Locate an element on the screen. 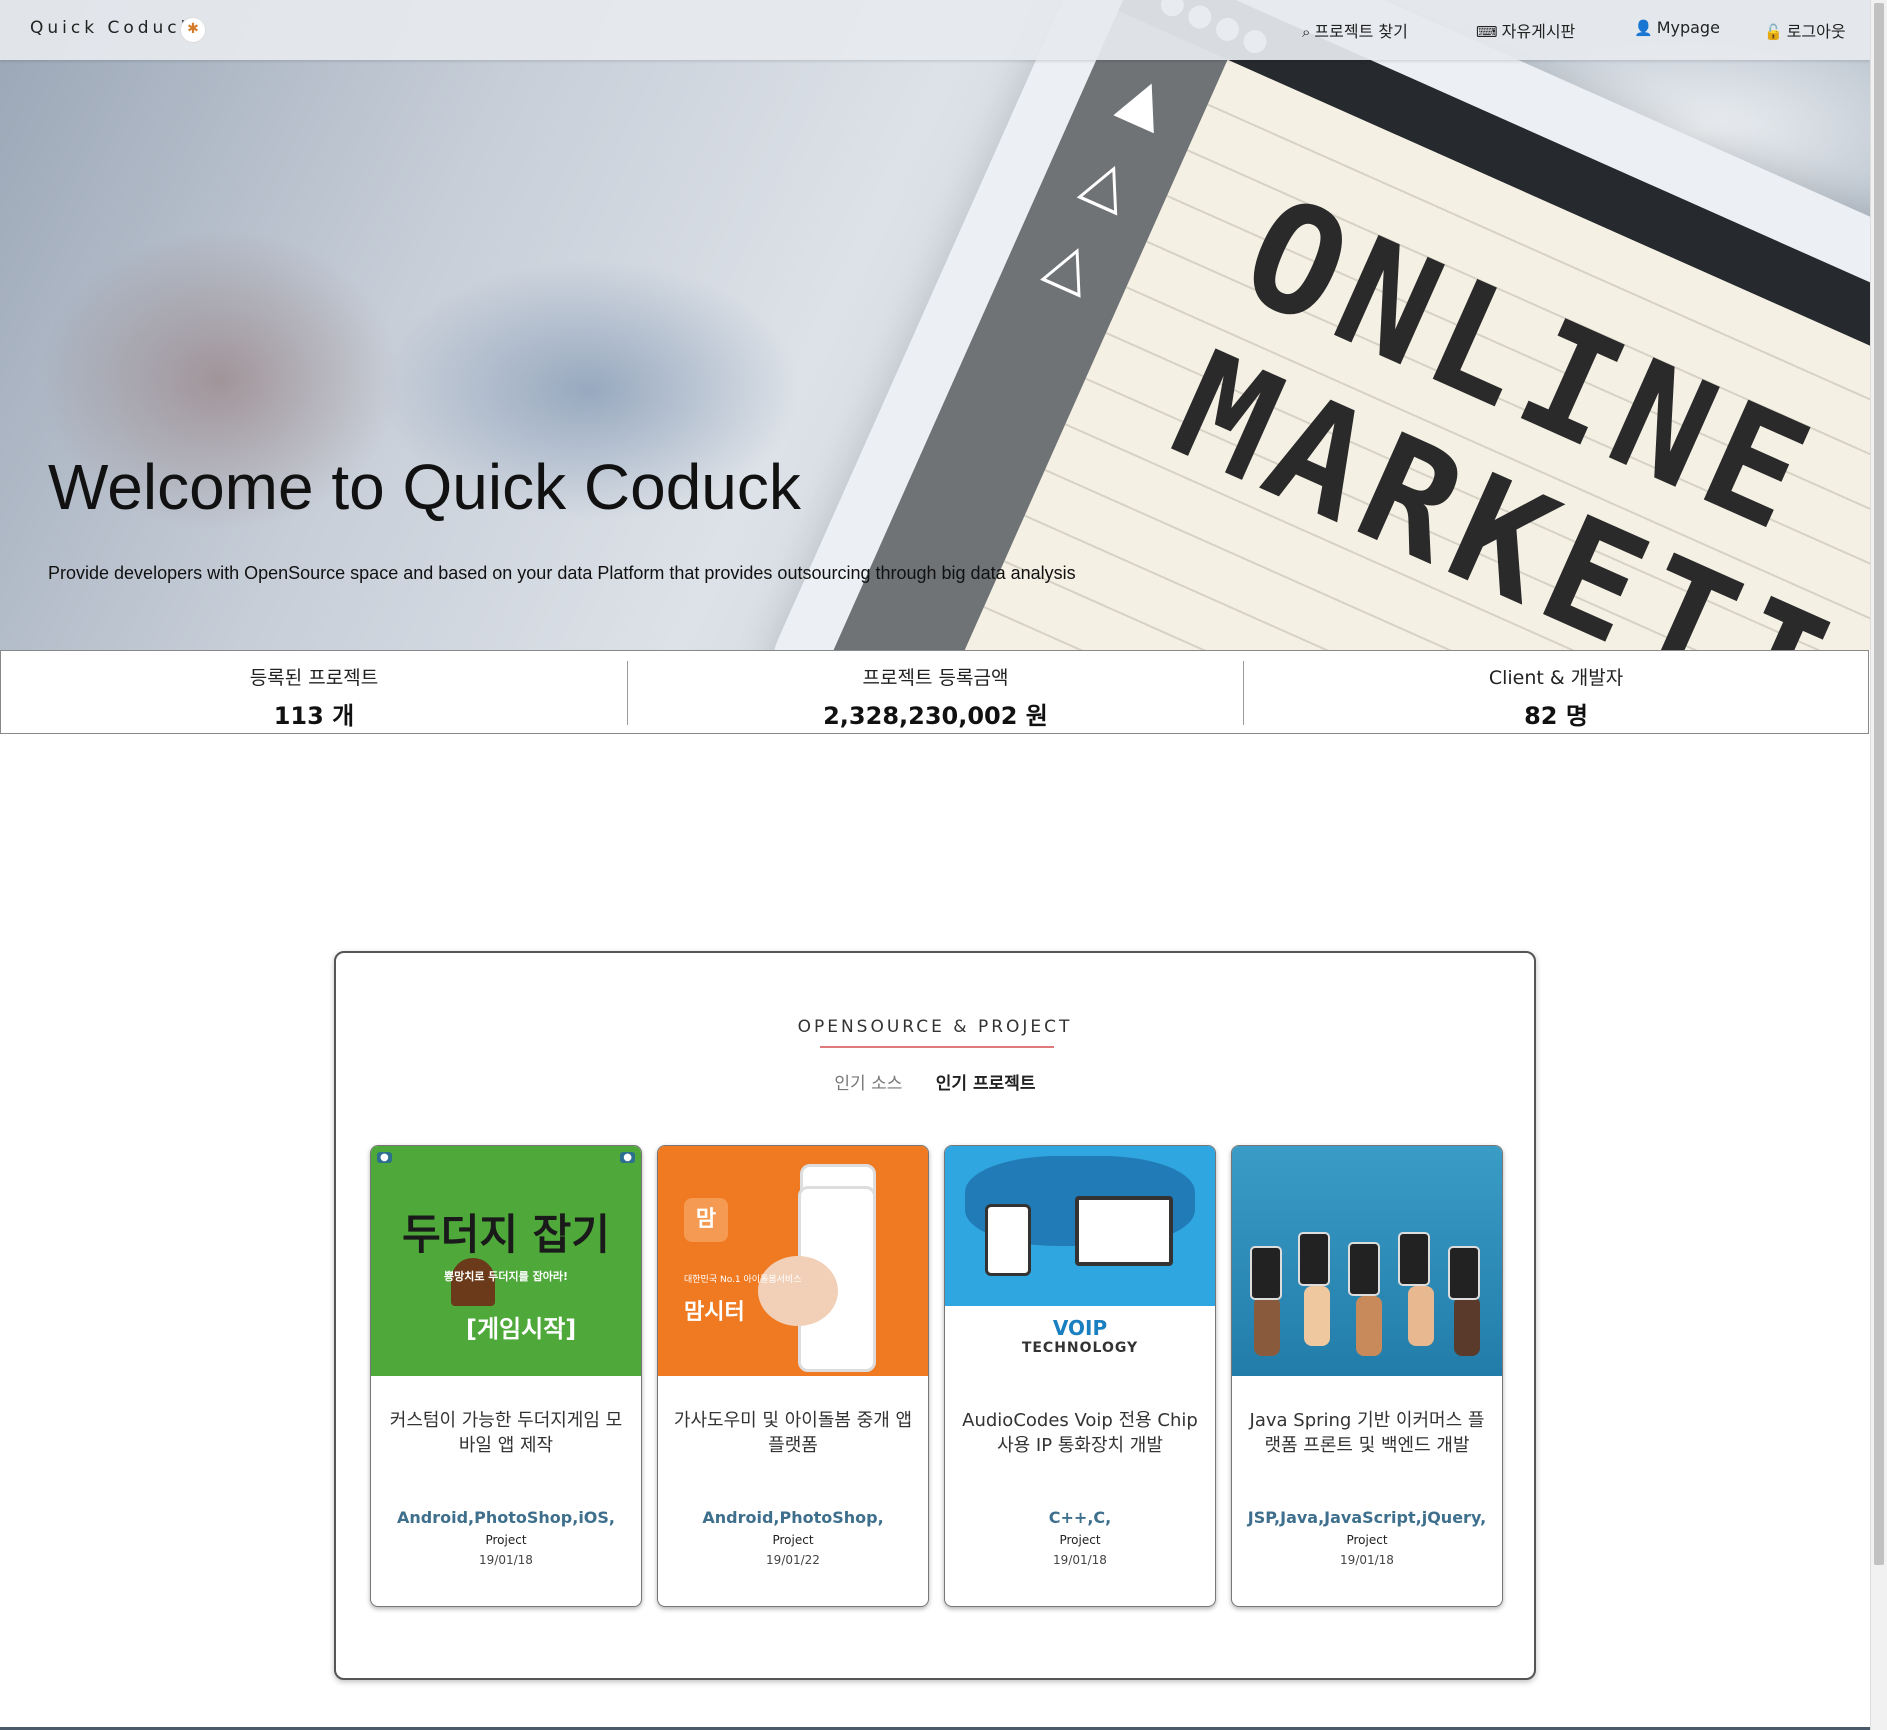 The width and height of the screenshot is (1887, 1730). stat-label: Client & 개발자 is located at coordinates (1556, 678).